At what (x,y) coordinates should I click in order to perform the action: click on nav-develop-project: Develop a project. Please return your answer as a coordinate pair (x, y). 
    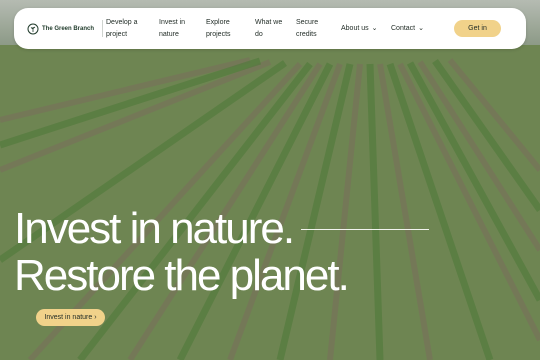
    Looking at the image, I should click on (122, 29).